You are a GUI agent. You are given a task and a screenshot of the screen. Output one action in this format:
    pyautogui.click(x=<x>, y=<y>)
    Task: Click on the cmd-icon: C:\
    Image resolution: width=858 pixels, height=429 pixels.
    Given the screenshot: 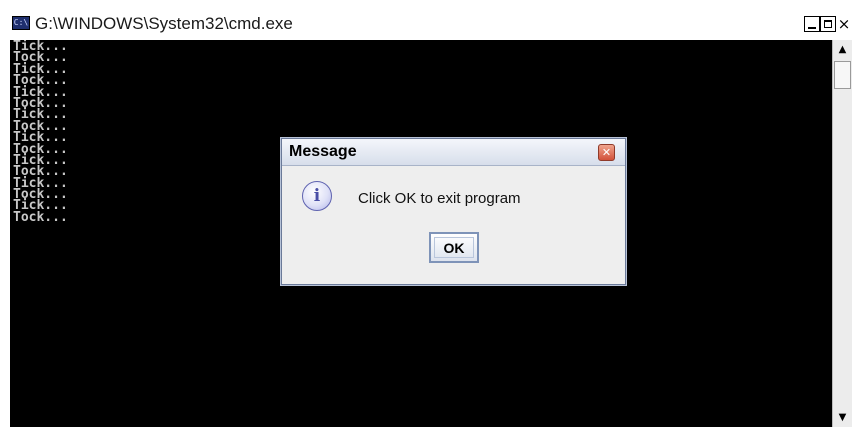 What is the action you would take?
    pyautogui.click(x=21, y=23)
    